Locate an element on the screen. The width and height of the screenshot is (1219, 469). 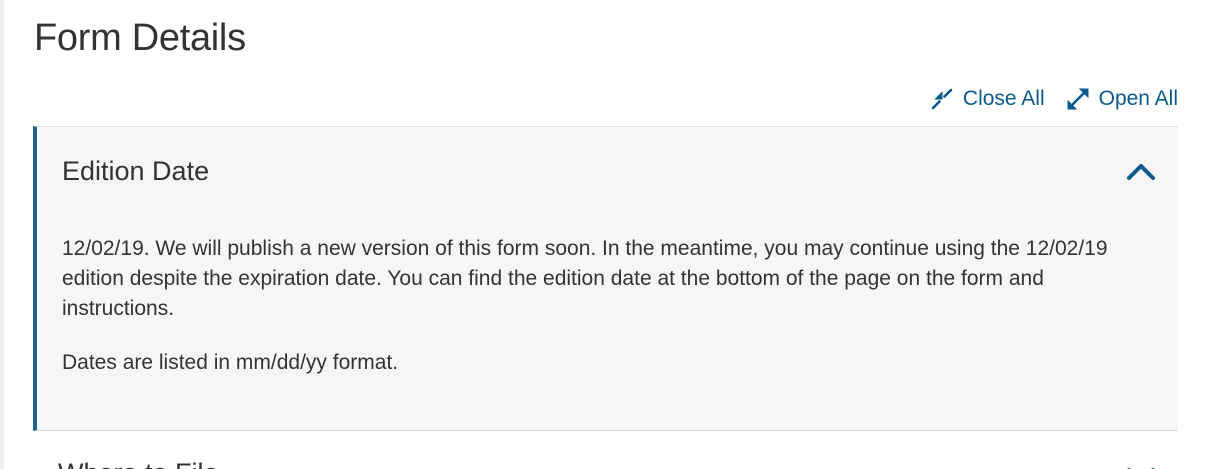
expand-arrows-icon is located at coordinates (1078, 99).